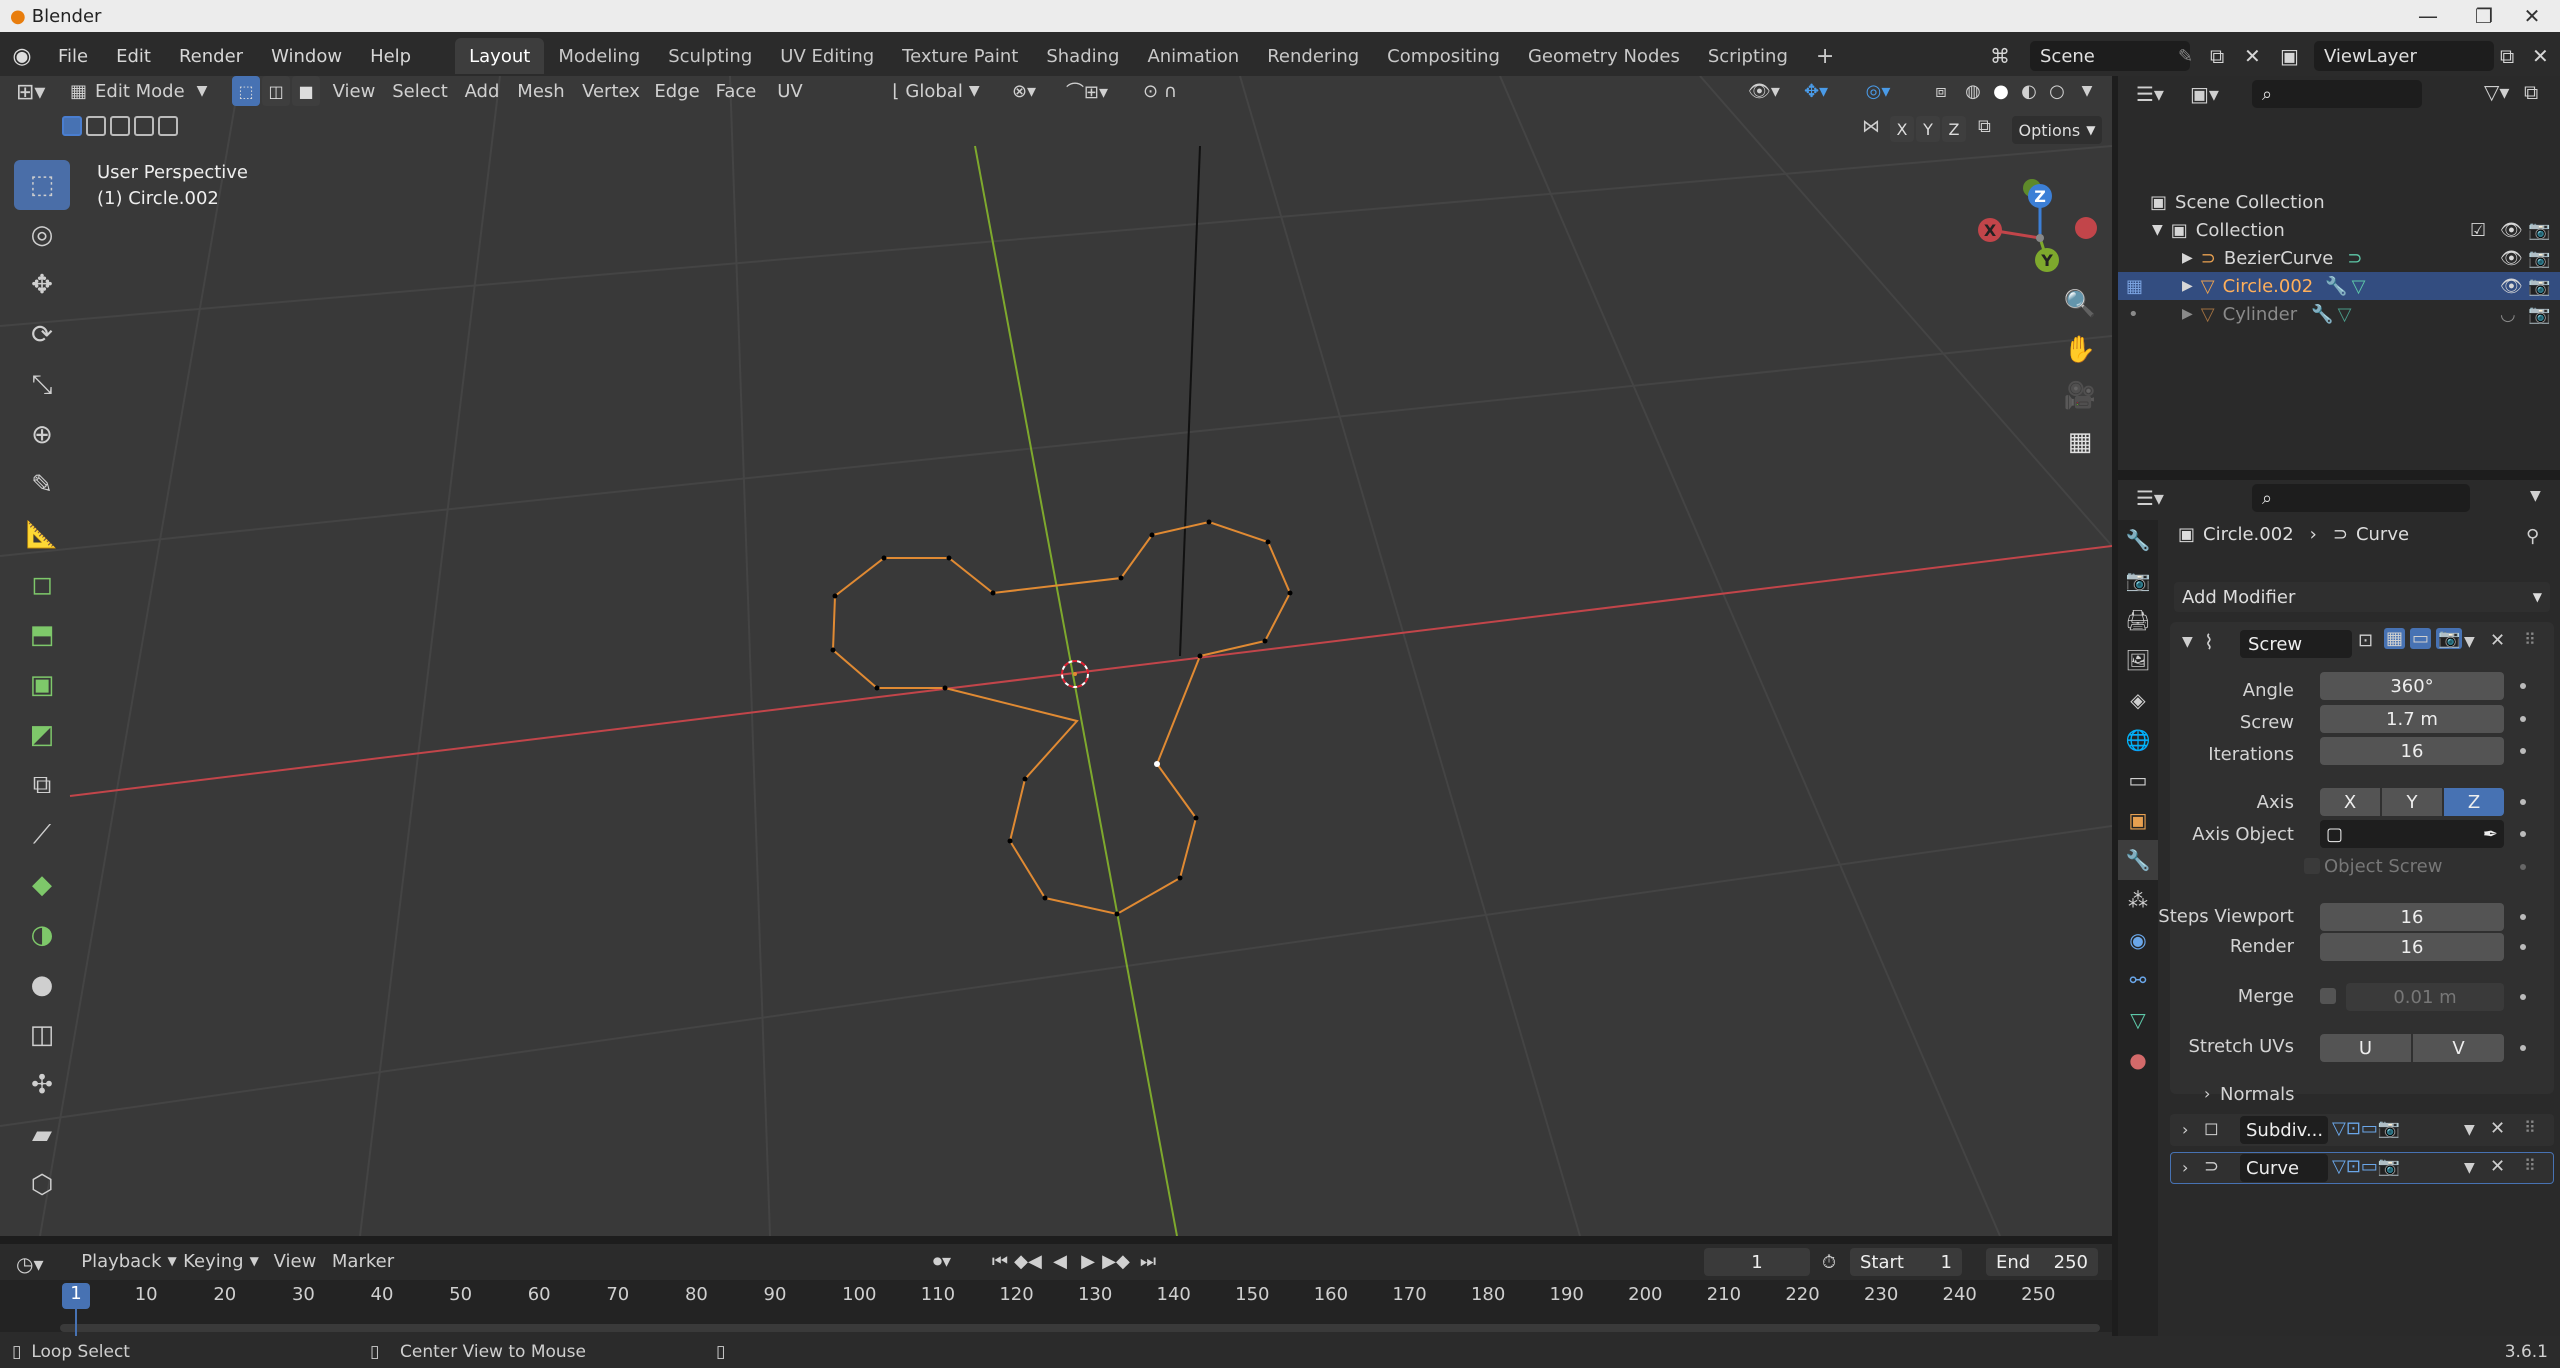  Describe the element at coordinates (306, 91) in the screenshot. I see `face-select-icon: ■` at that location.